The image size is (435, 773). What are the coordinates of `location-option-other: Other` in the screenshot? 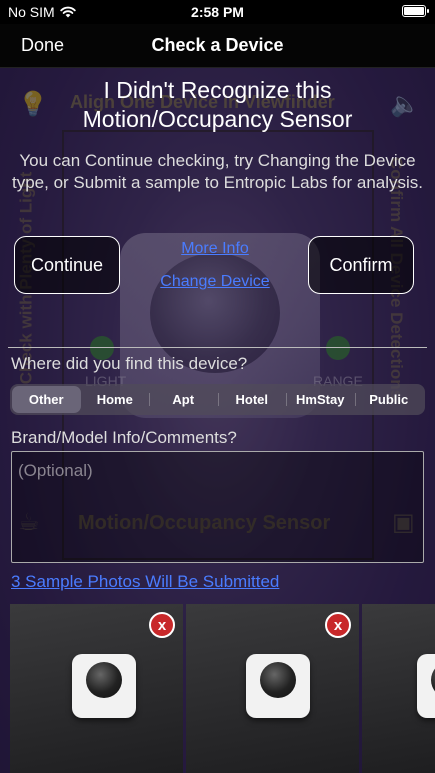 It's located at (46, 399).